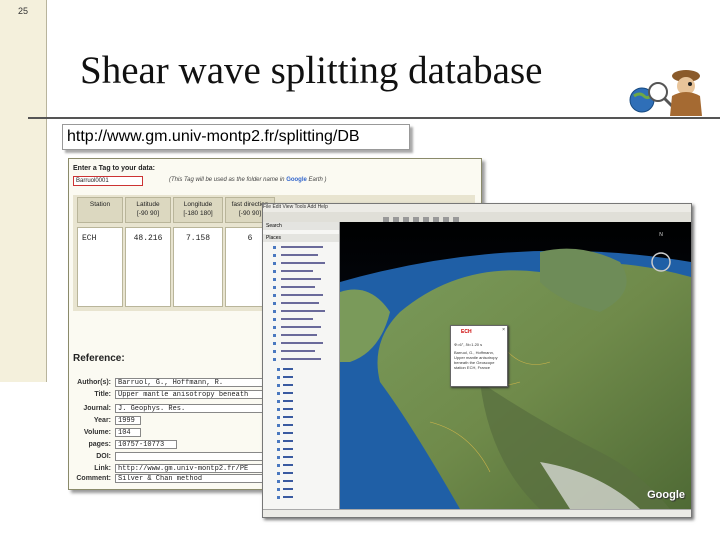  I want to click on popup-station: ECH, so click(466, 332).